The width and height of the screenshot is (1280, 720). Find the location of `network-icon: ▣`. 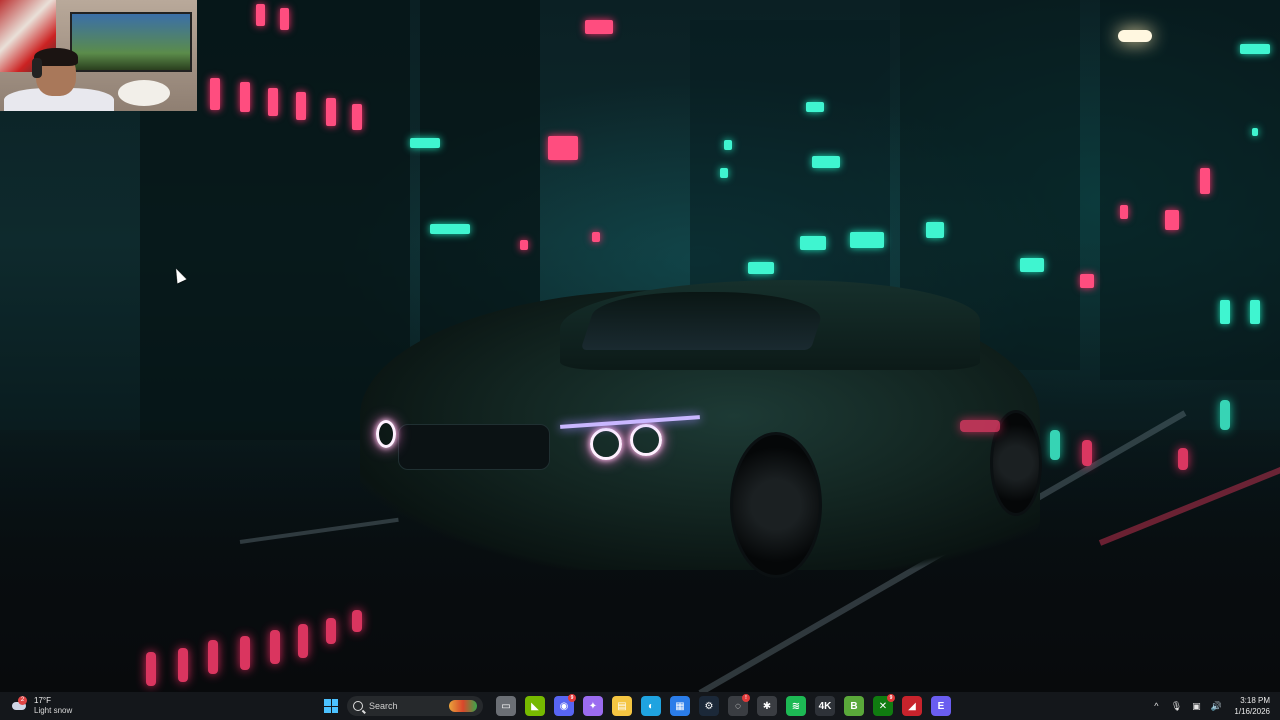

network-icon: ▣ is located at coordinates (1196, 706).